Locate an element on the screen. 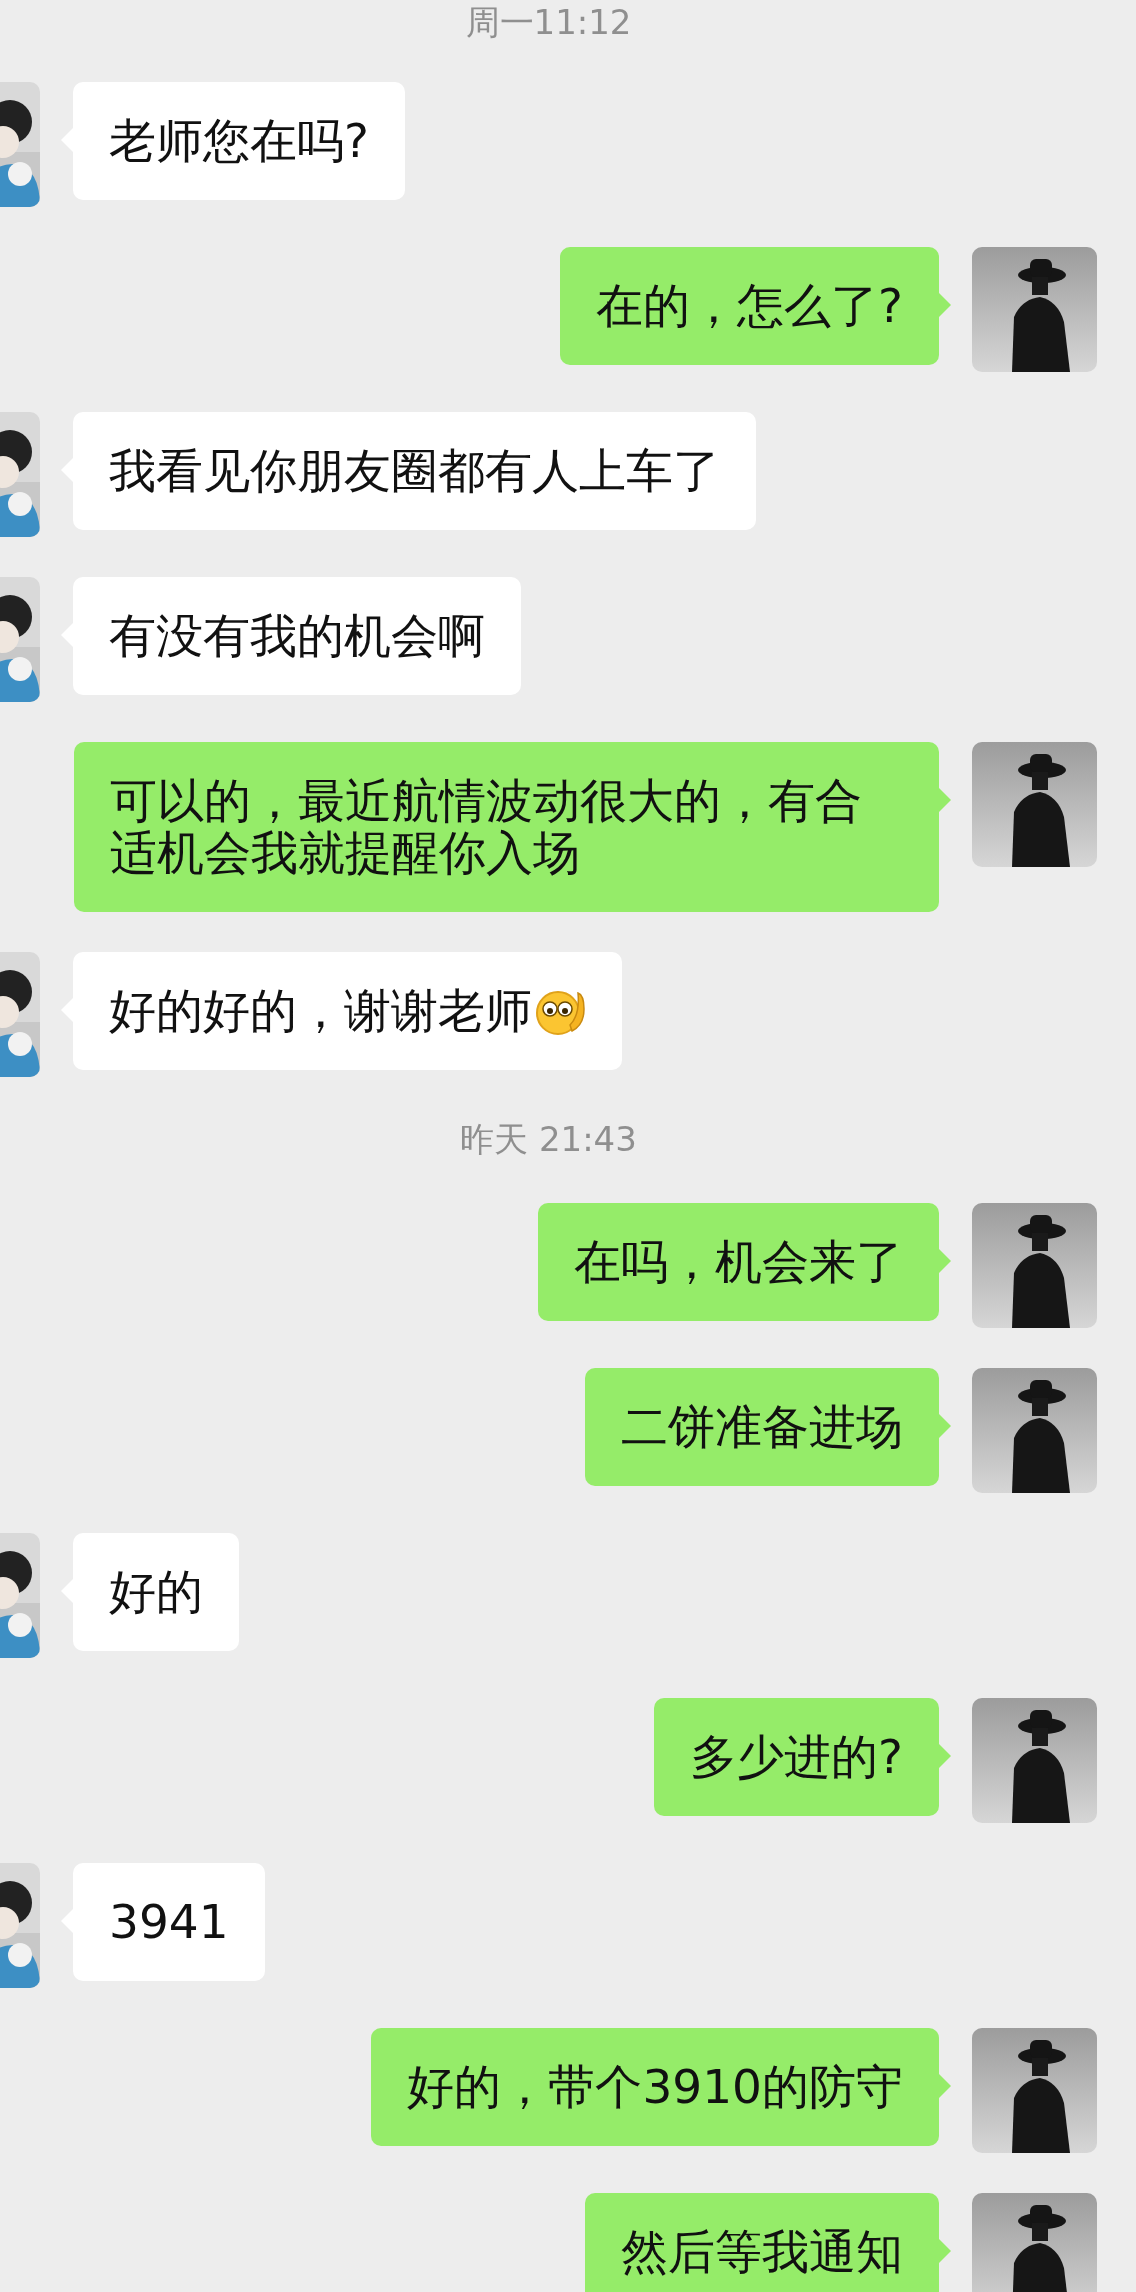 This screenshot has width=1136, height=2292. timestamp: 周一11:12 is located at coordinates (548, 22).